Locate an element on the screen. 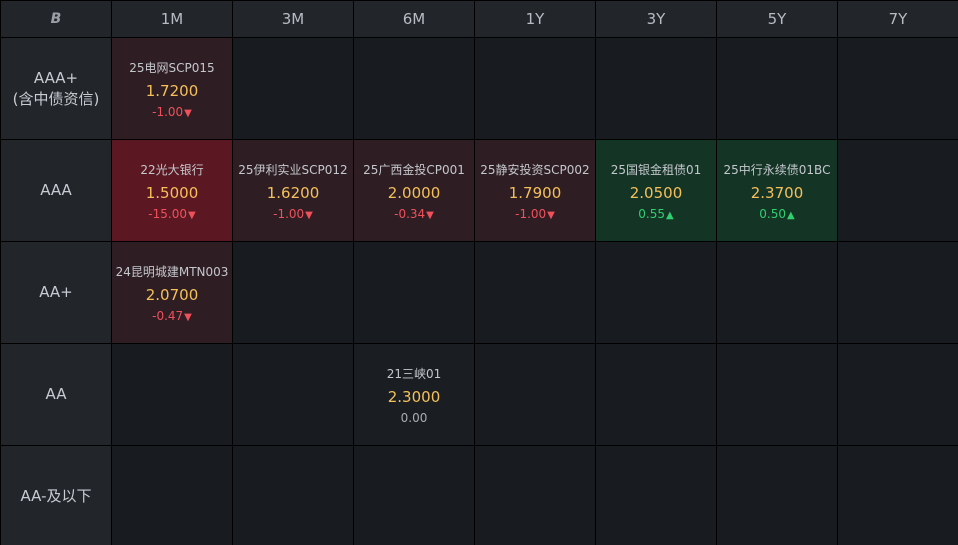 The width and height of the screenshot is (958, 545). column-header-5y: 5Y is located at coordinates (777, 19).